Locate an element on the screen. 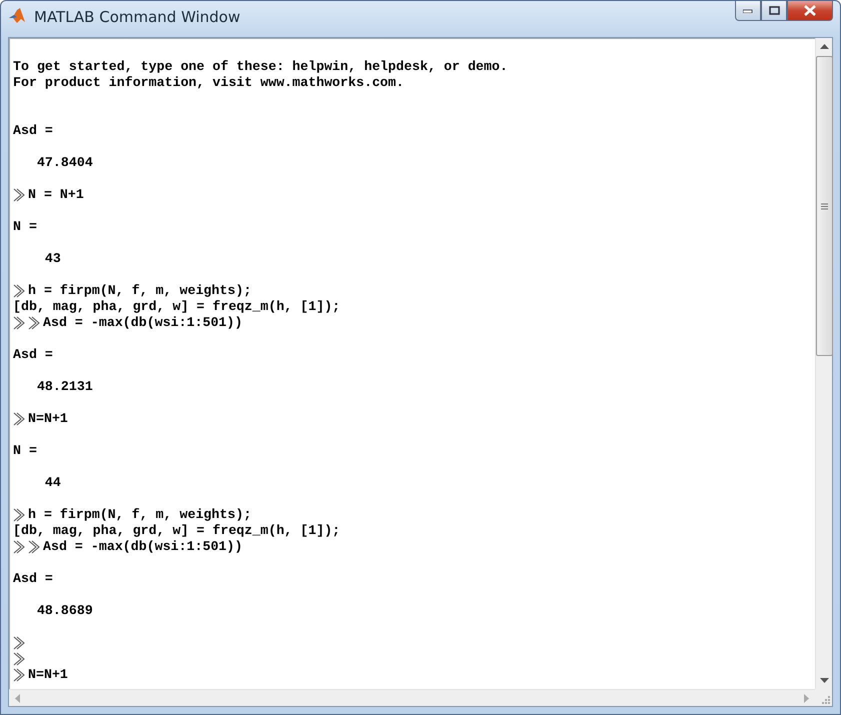 The image size is (841, 715). console-text: 44 is located at coordinates (52, 483).